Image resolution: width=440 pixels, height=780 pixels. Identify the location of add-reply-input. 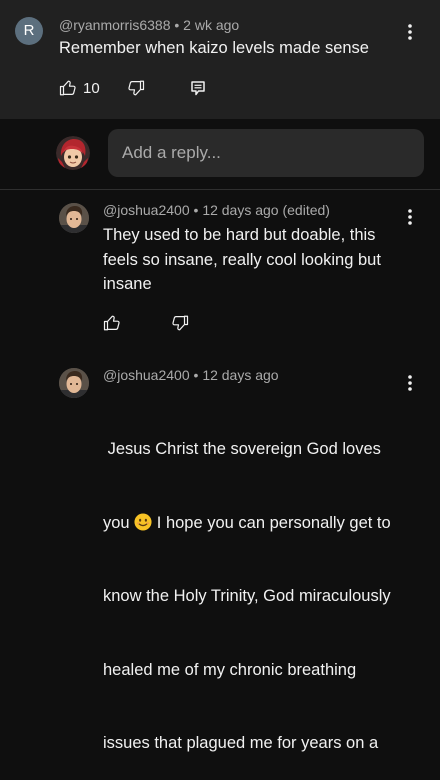
(266, 153).